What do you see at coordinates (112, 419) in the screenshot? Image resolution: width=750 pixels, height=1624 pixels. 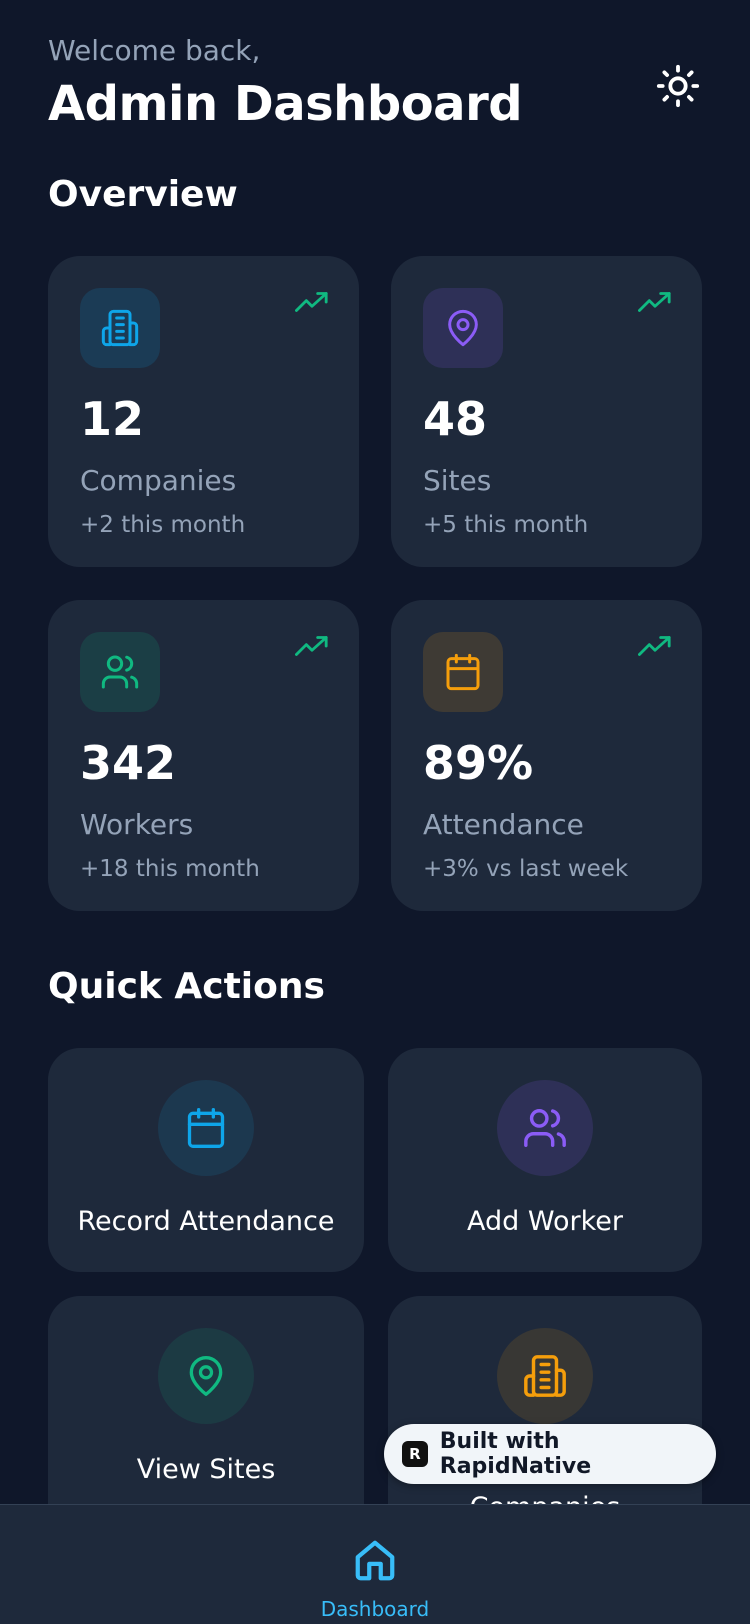 I see `stat-value: 12` at bounding box center [112, 419].